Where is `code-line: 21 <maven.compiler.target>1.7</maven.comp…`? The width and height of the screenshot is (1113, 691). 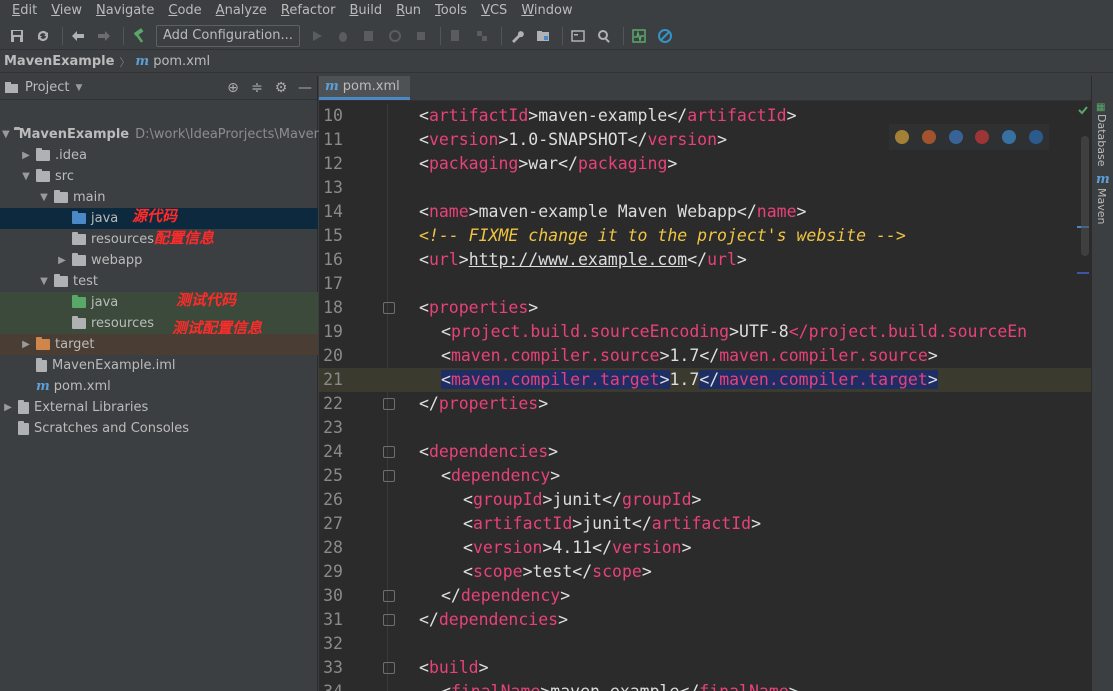 code-line: 21 <maven.compiler.target>1.7</maven.comp… is located at coordinates (705, 380).